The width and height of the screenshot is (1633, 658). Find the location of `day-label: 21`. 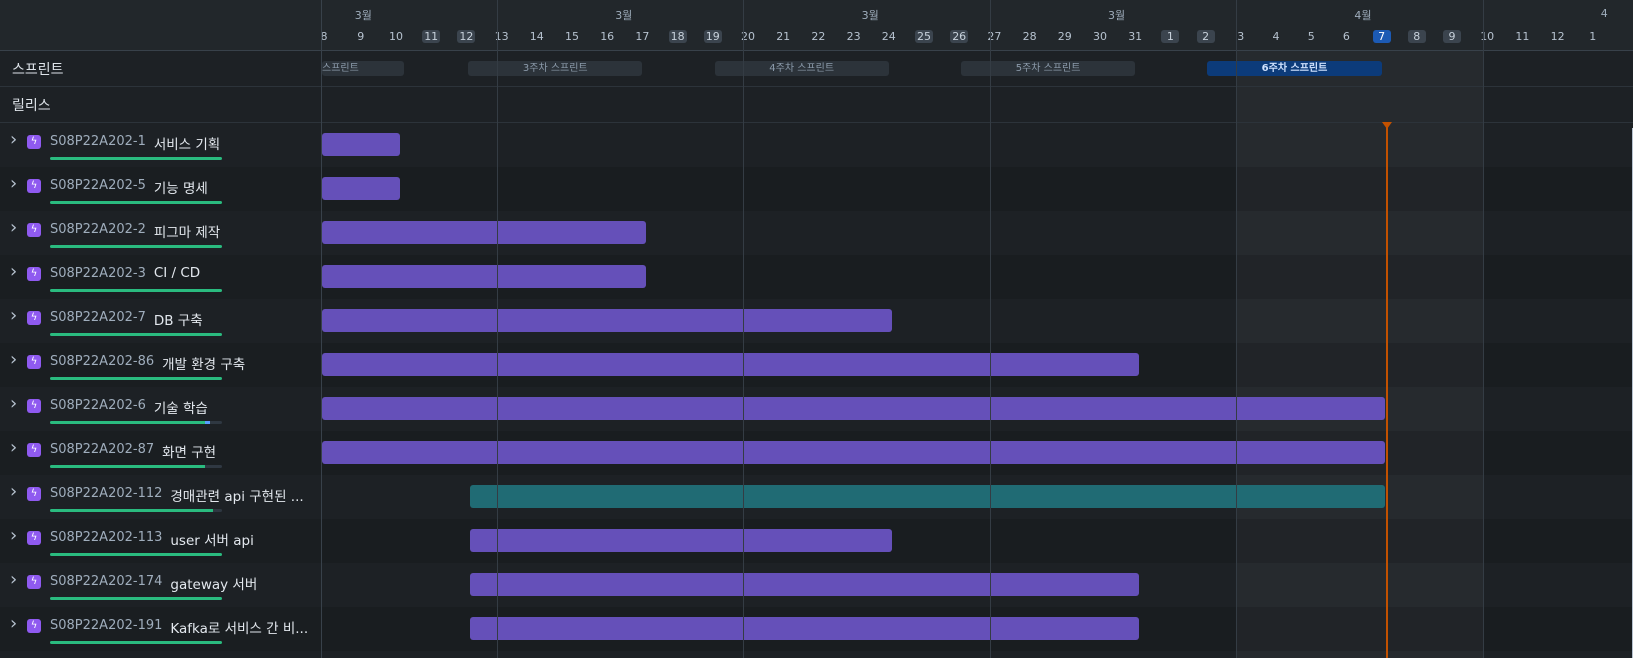

day-label: 21 is located at coordinates (783, 36).